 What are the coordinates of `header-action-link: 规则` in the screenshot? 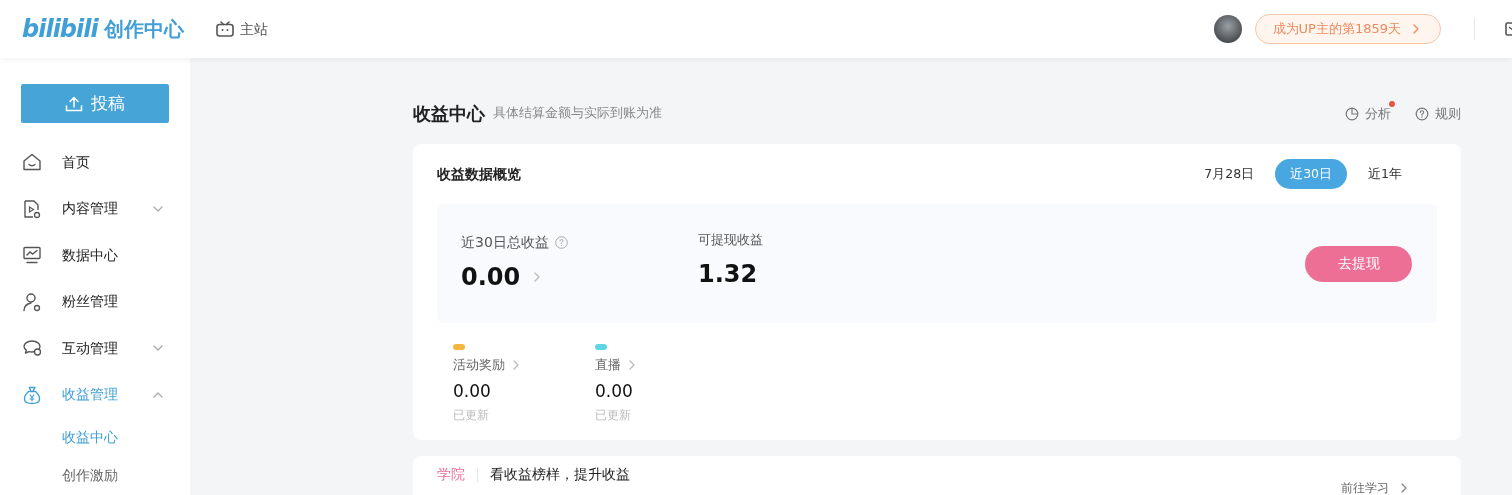 It's located at (1438, 113).